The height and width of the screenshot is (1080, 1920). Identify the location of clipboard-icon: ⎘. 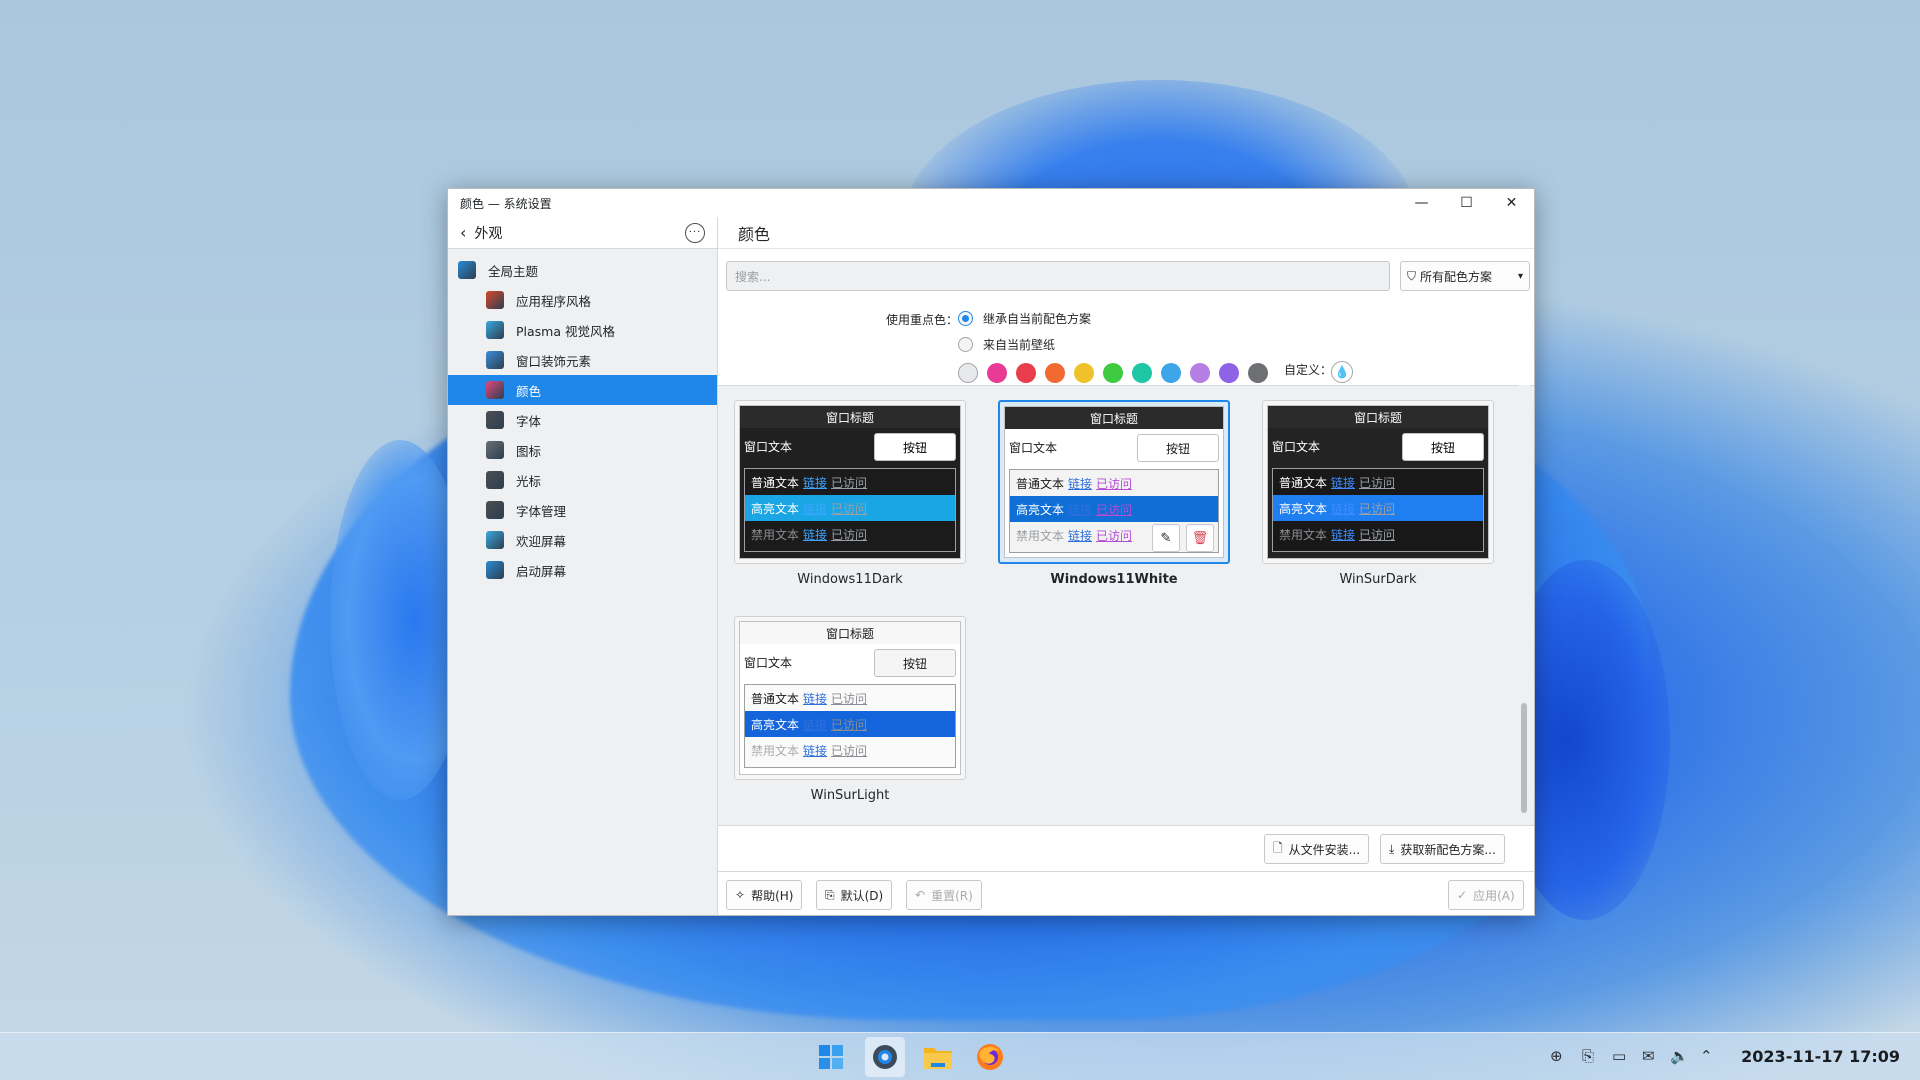
(1588, 1056).